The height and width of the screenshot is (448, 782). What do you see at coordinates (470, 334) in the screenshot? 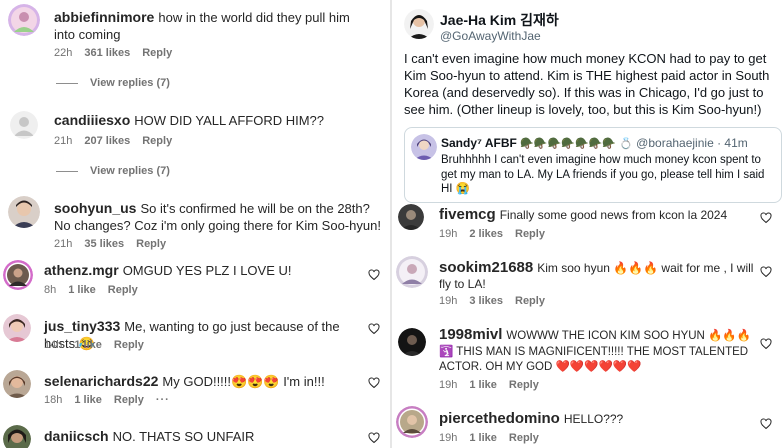
I see `comment-username: 1998mivl` at bounding box center [470, 334].